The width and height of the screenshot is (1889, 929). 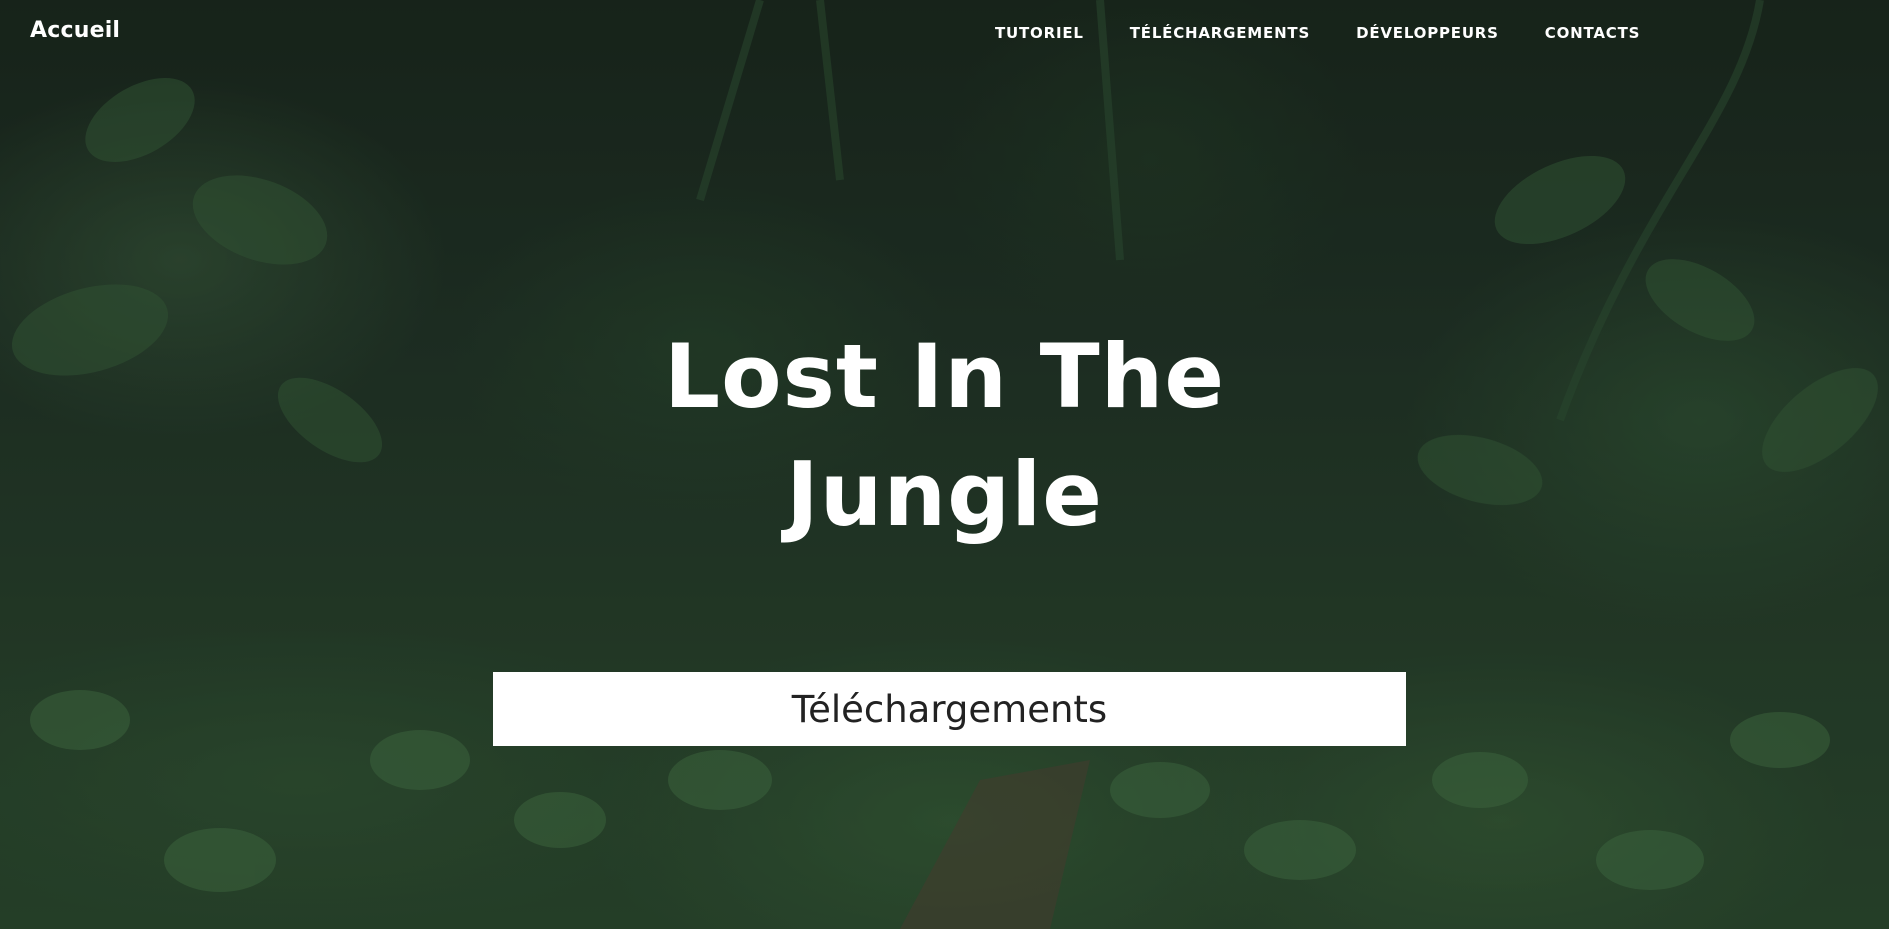 What do you see at coordinates (949, 709) in the screenshot?
I see `downloads-button: Téléchargements` at bounding box center [949, 709].